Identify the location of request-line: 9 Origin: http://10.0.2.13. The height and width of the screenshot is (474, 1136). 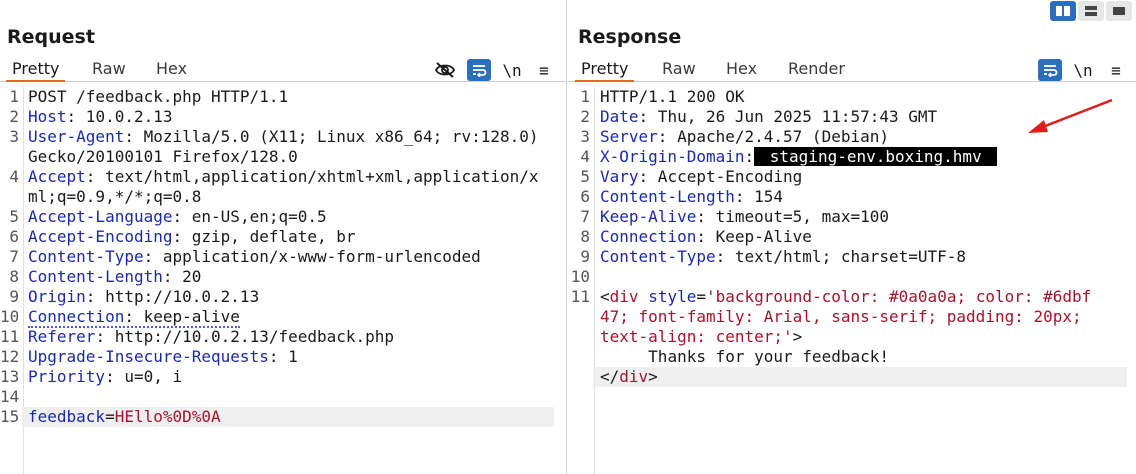
(283, 297).